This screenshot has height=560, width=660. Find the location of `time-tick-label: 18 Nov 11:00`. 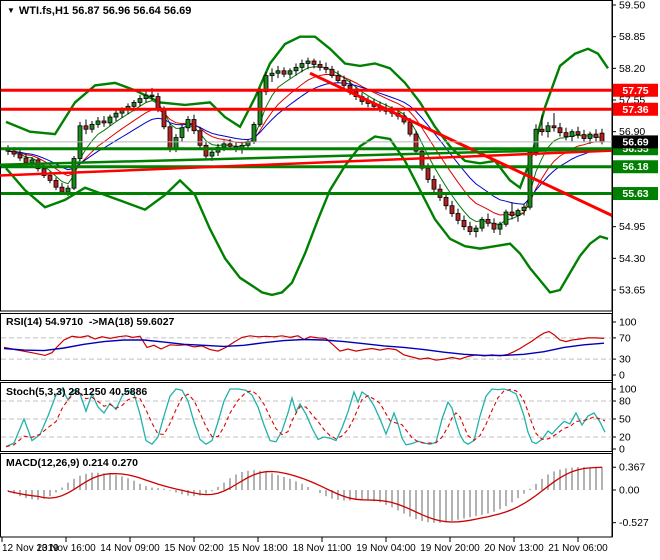

time-tick-label: 18 Nov 11:00 is located at coordinates (322, 548).